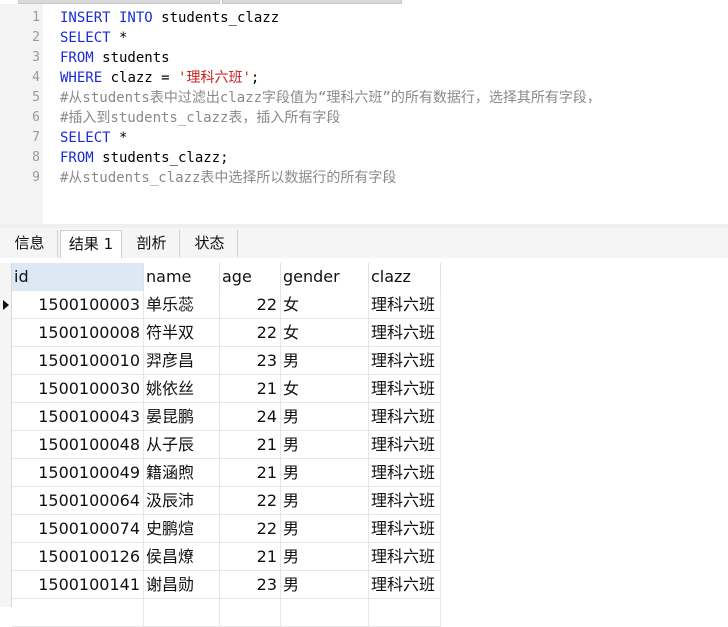  I want to click on table-row: 1500100049 籍涵煦 21 男理科六班, so click(364, 473).